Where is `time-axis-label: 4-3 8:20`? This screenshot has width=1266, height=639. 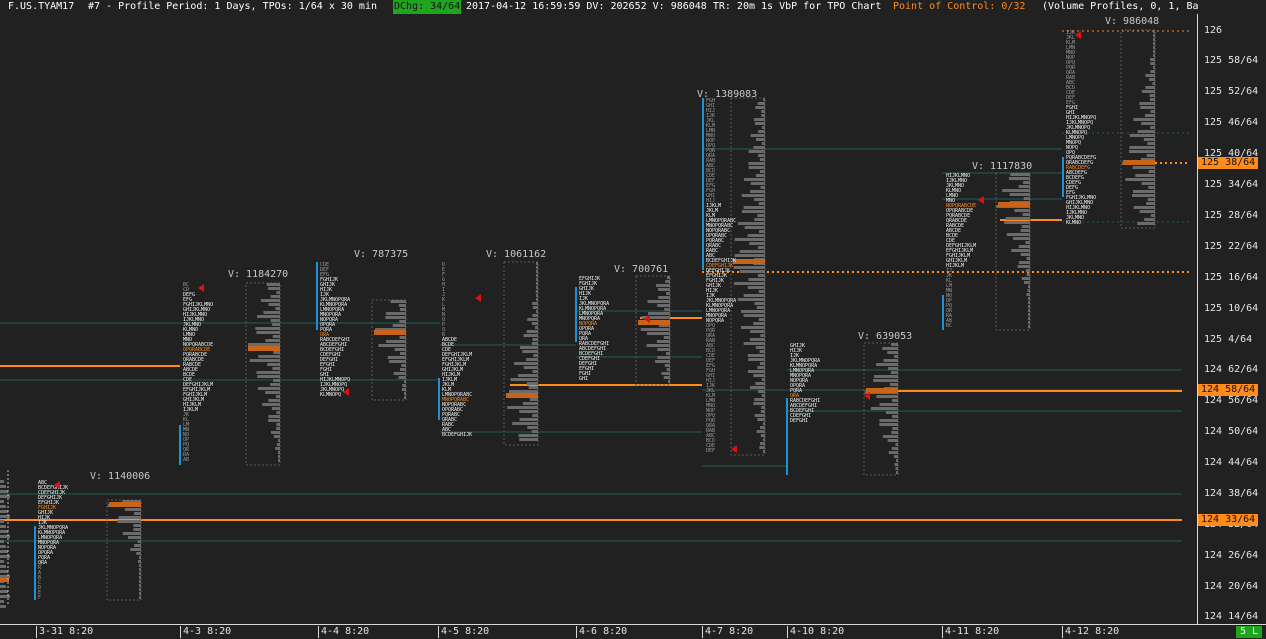
time-axis-label: 4-3 8:20 is located at coordinates (205, 632).